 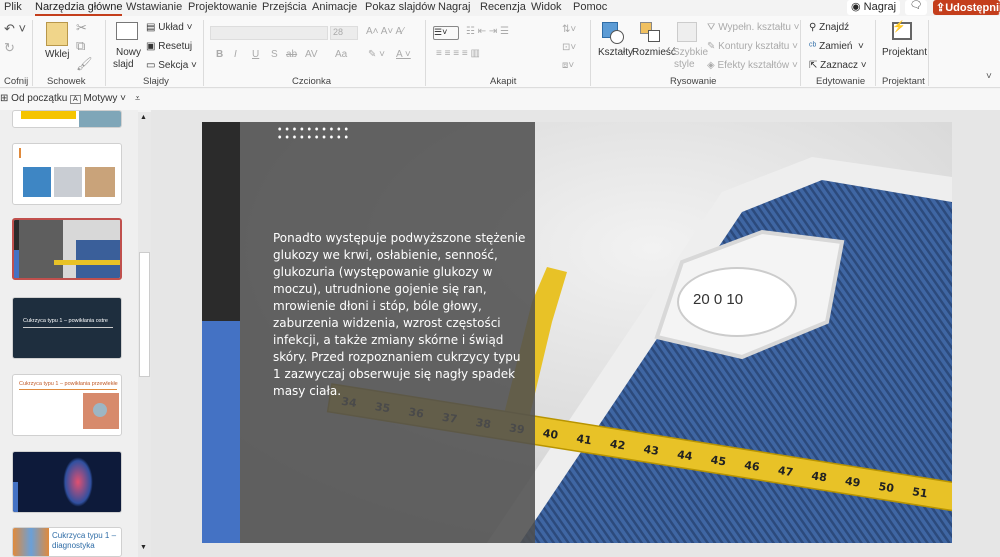 I want to click on themes-button: A Motywy ˅, so click(x=98, y=98).